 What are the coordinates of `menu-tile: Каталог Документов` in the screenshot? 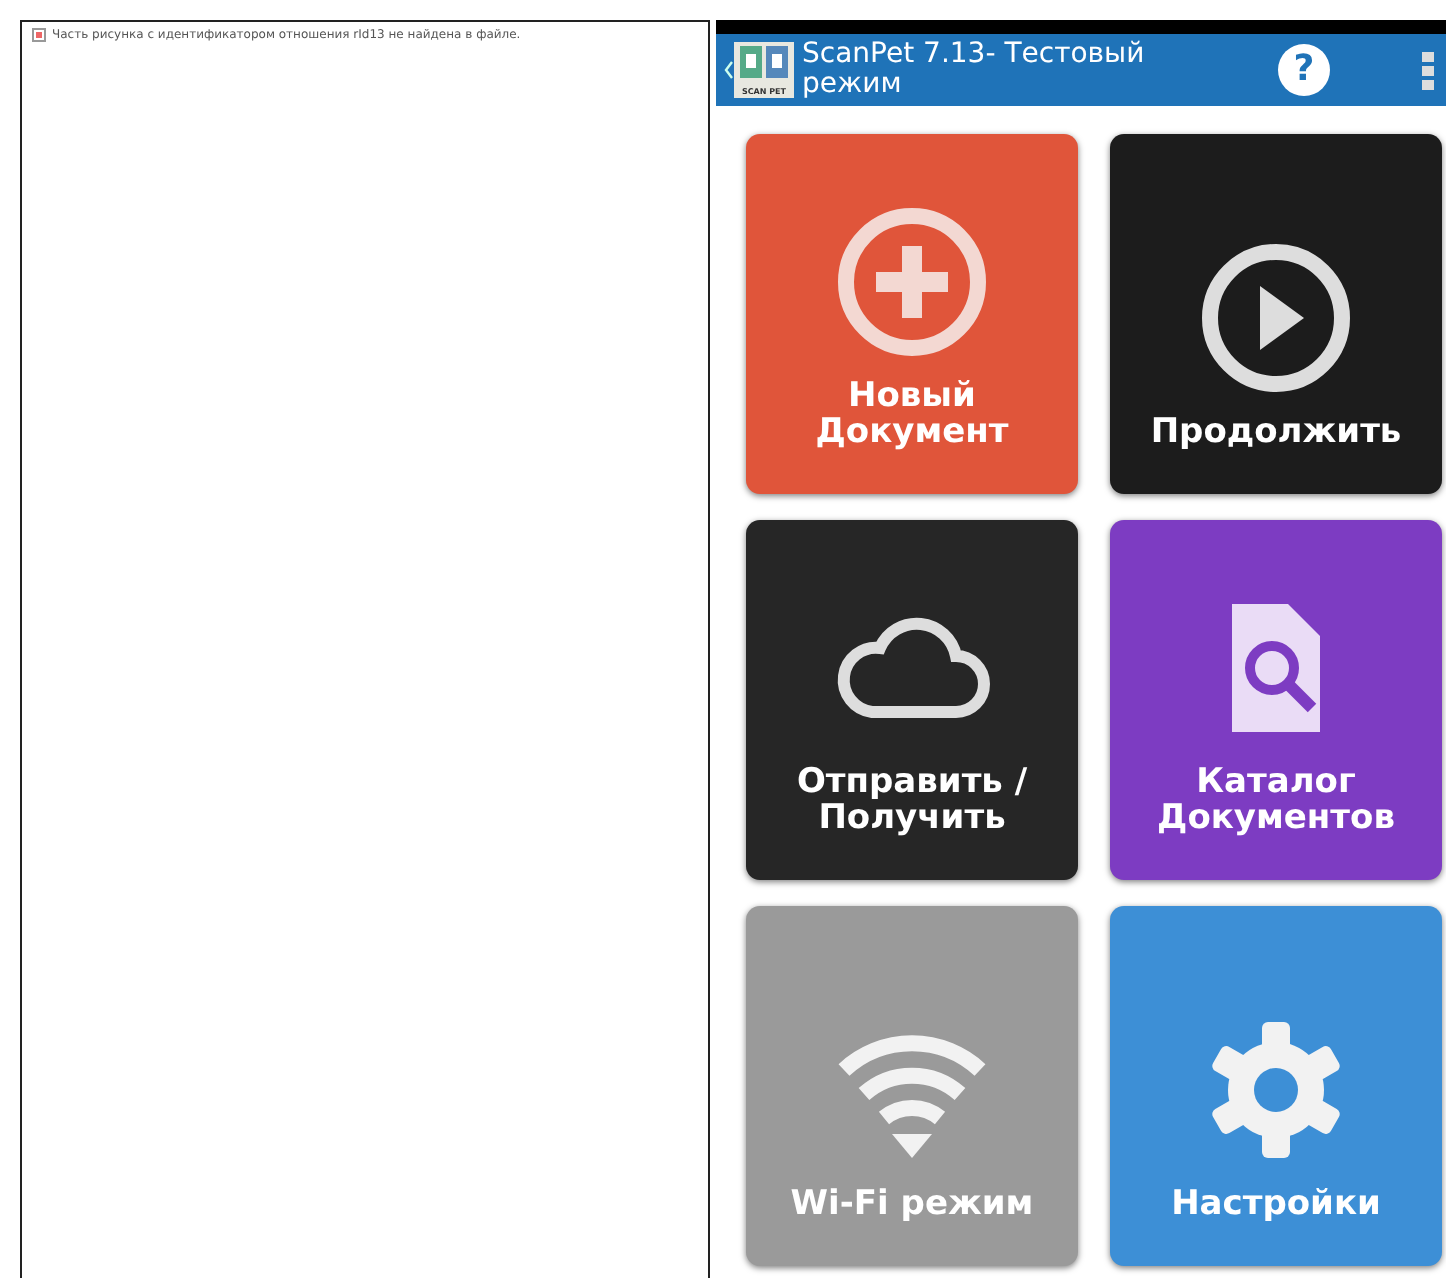 It's located at (1276, 700).